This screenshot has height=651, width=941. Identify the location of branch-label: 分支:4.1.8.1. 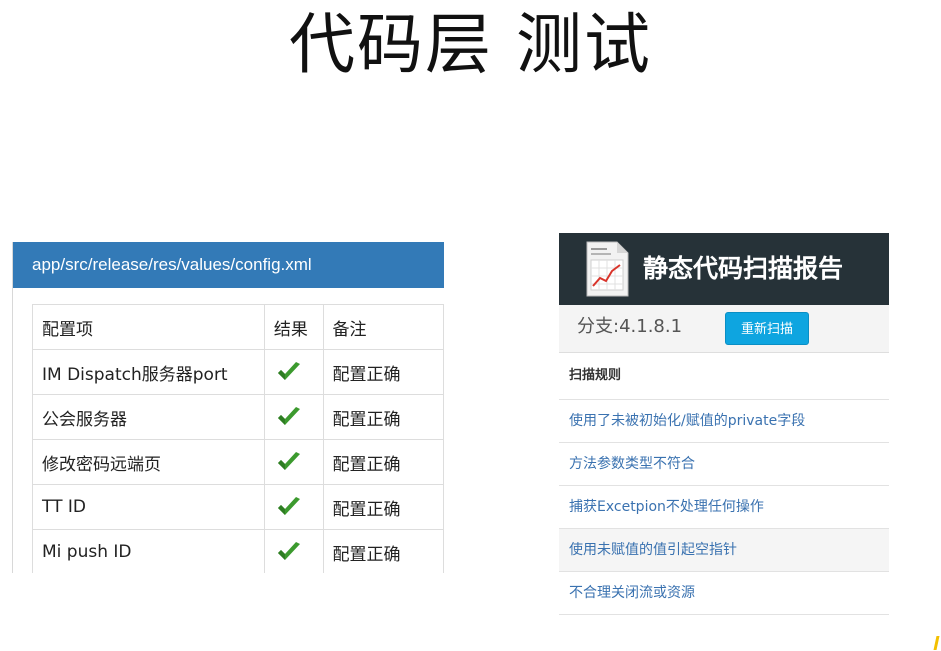
(630, 326).